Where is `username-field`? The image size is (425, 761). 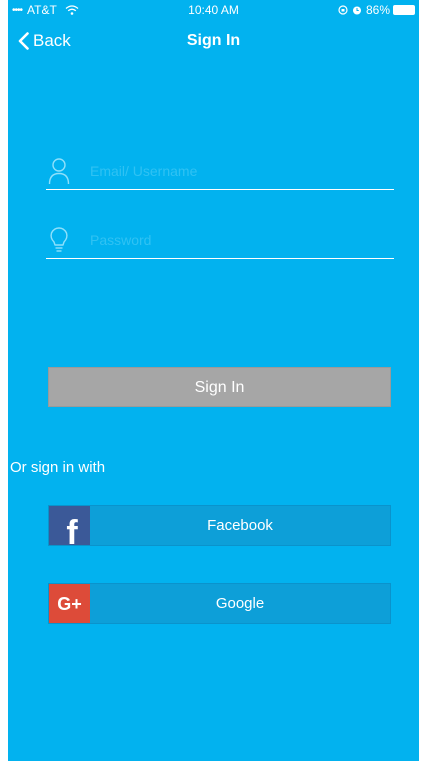
username-field is located at coordinates (220, 172).